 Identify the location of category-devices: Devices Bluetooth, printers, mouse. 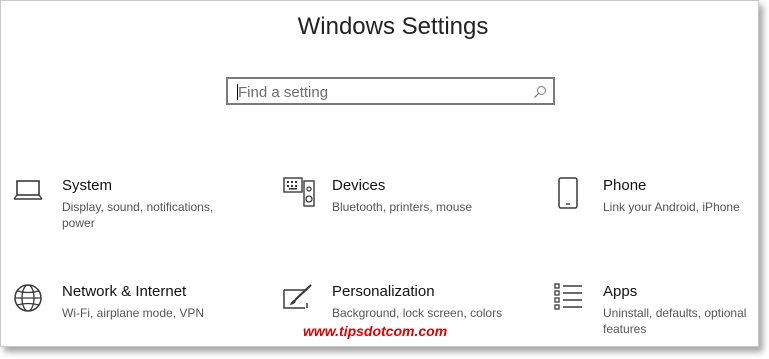
(398, 205).